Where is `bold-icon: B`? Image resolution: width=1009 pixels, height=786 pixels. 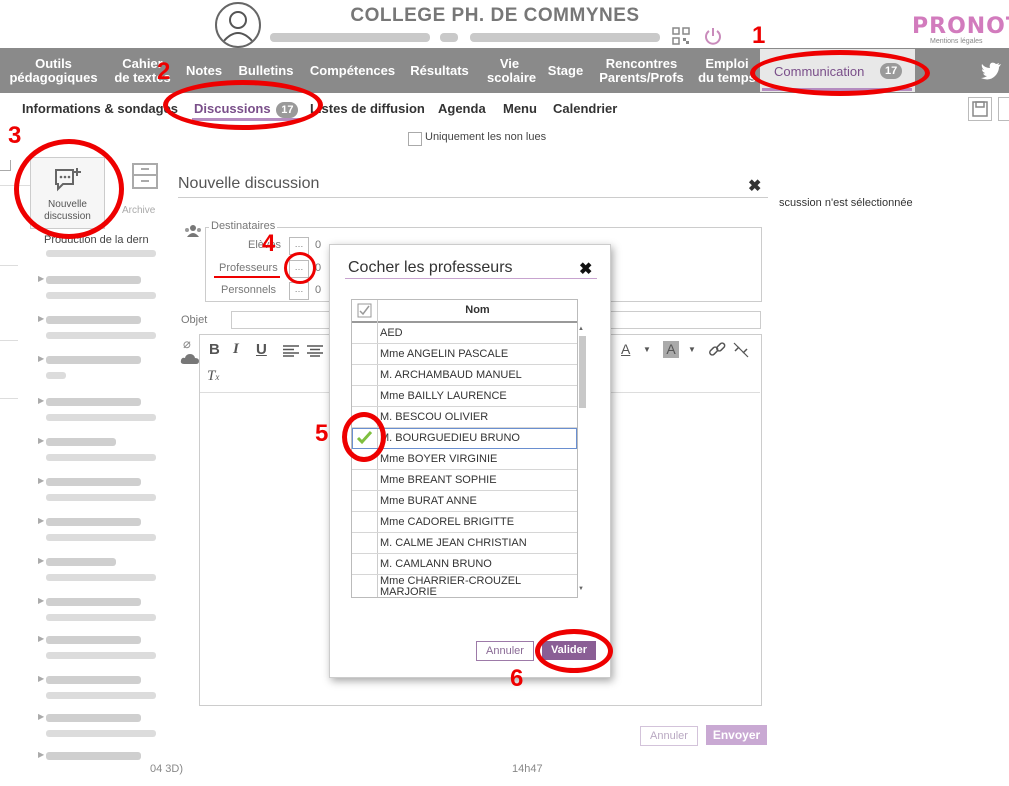
bold-icon: B is located at coordinates (214, 349).